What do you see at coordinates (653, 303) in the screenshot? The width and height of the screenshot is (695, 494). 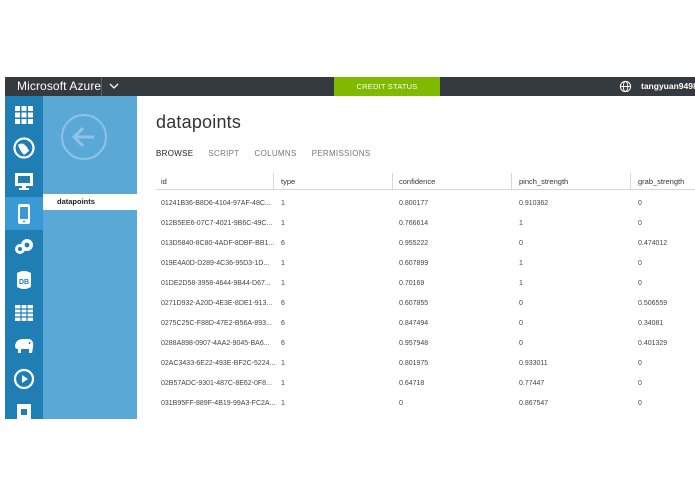 I see `cell-grab-strength: 0.506559` at bounding box center [653, 303].